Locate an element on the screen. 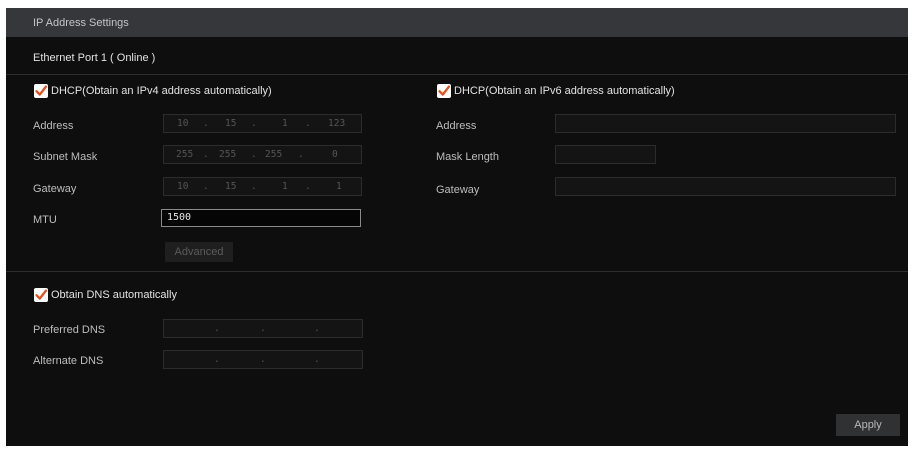 The height and width of the screenshot is (449, 916). ipv4-gateway-field: 10 . 15 . 1 . 1 is located at coordinates (262, 186).